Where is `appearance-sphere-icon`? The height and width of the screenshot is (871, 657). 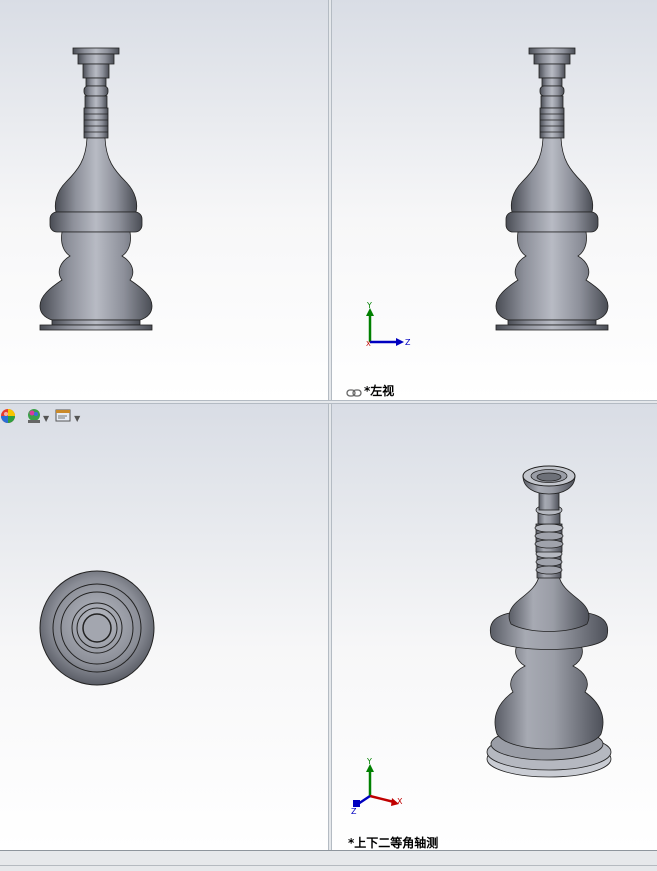 appearance-sphere-icon is located at coordinates (8, 418).